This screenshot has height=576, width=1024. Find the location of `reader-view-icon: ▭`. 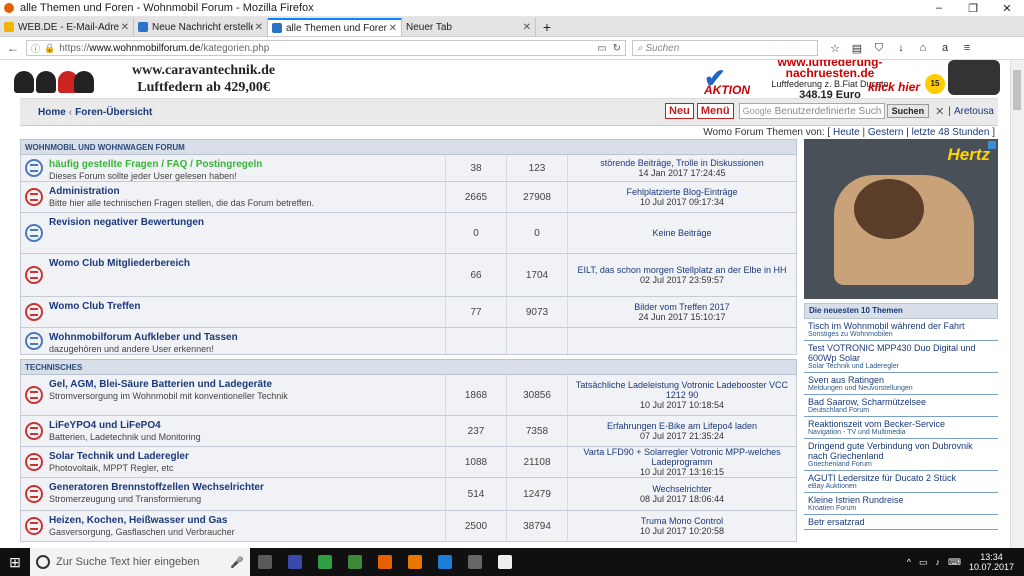

reader-view-icon: ▭ is located at coordinates (601, 48).